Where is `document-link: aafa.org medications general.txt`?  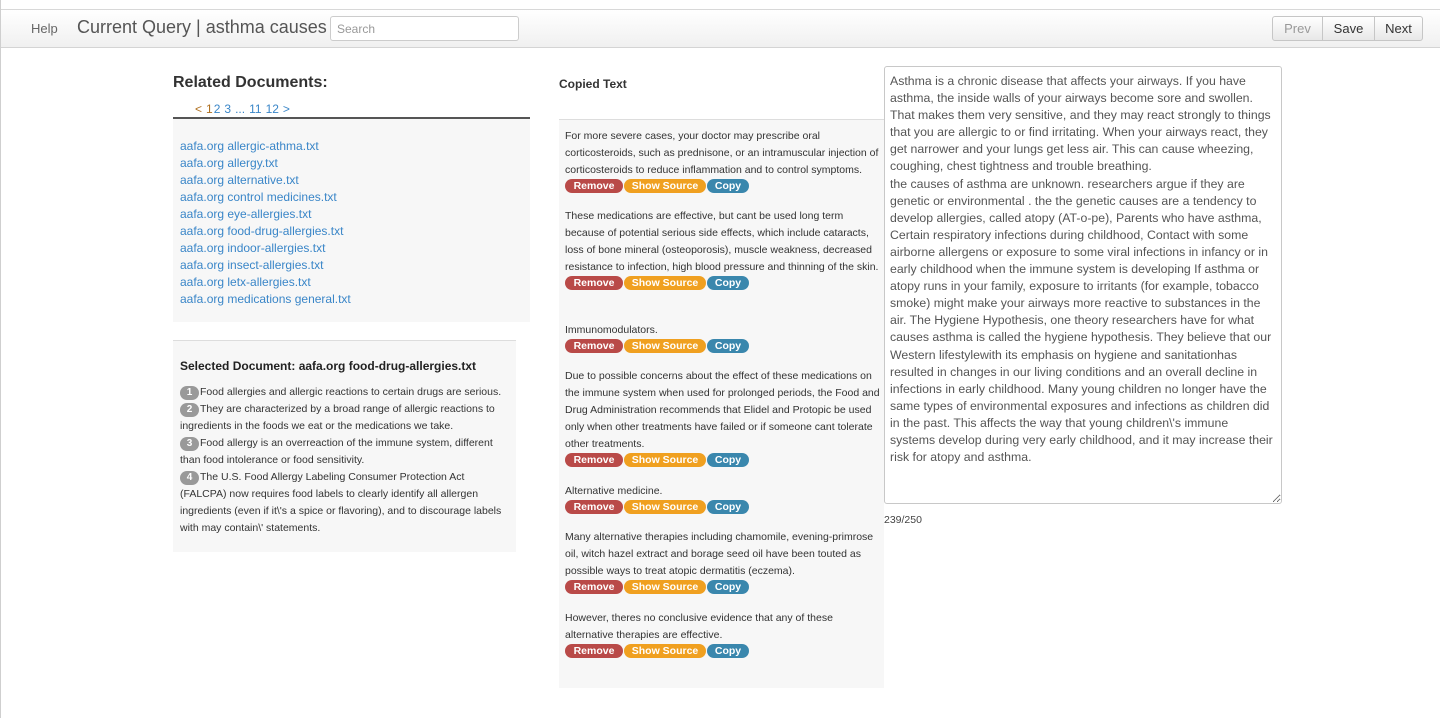
document-link: aafa.org medications general.txt is located at coordinates (265, 299).